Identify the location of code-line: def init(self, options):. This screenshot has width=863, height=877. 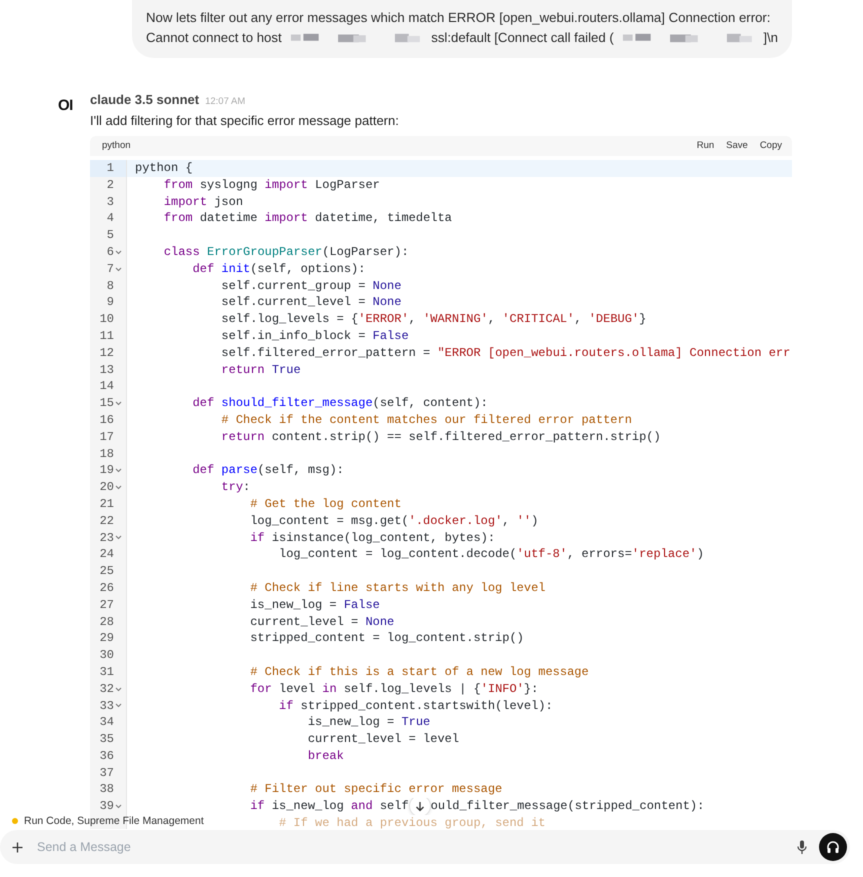
(279, 269).